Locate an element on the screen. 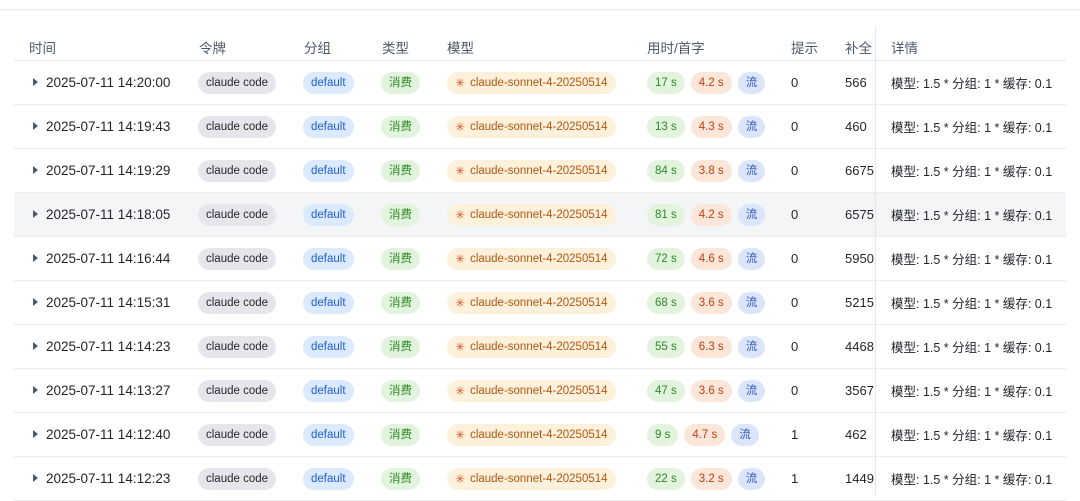  completion-tokens: 4468 is located at coordinates (859, 346).